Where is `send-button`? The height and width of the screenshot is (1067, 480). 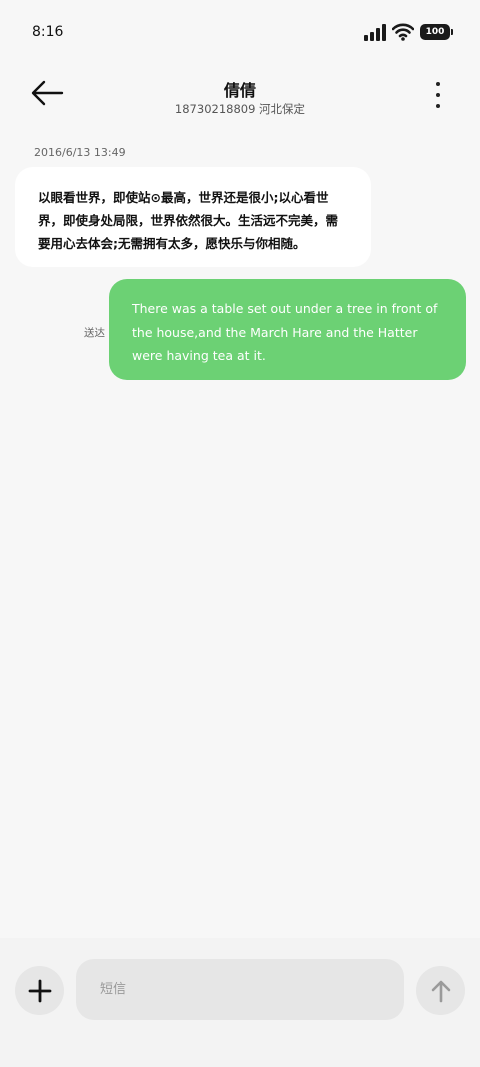
send-button is located at coordinates (440, 990).